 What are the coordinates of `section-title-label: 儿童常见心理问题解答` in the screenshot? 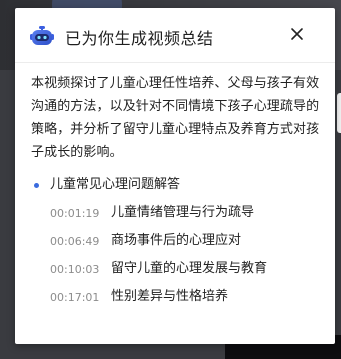 It's located at (115, 184).